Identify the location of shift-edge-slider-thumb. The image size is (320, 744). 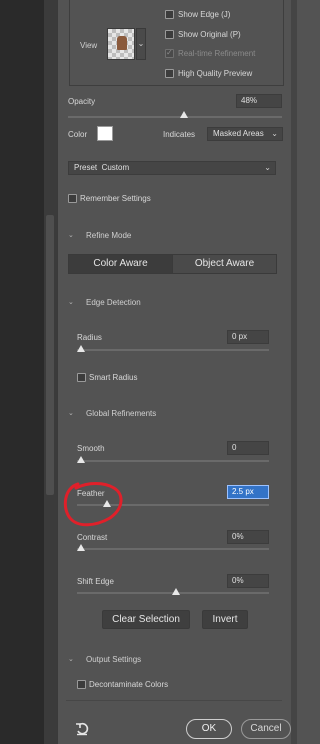
(176, 591).